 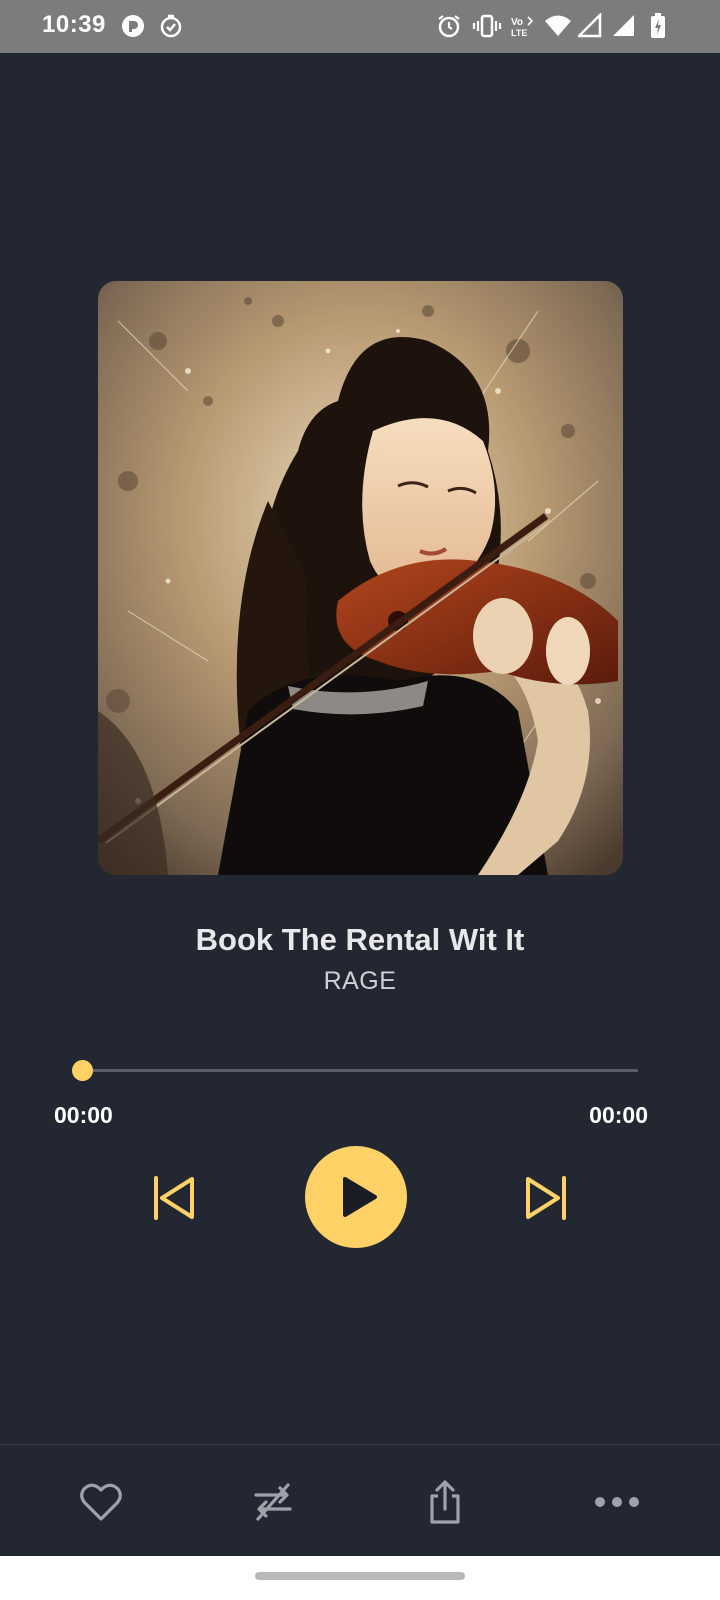 I want to click on home-gesture-pill, so click(x=360, y=1576).